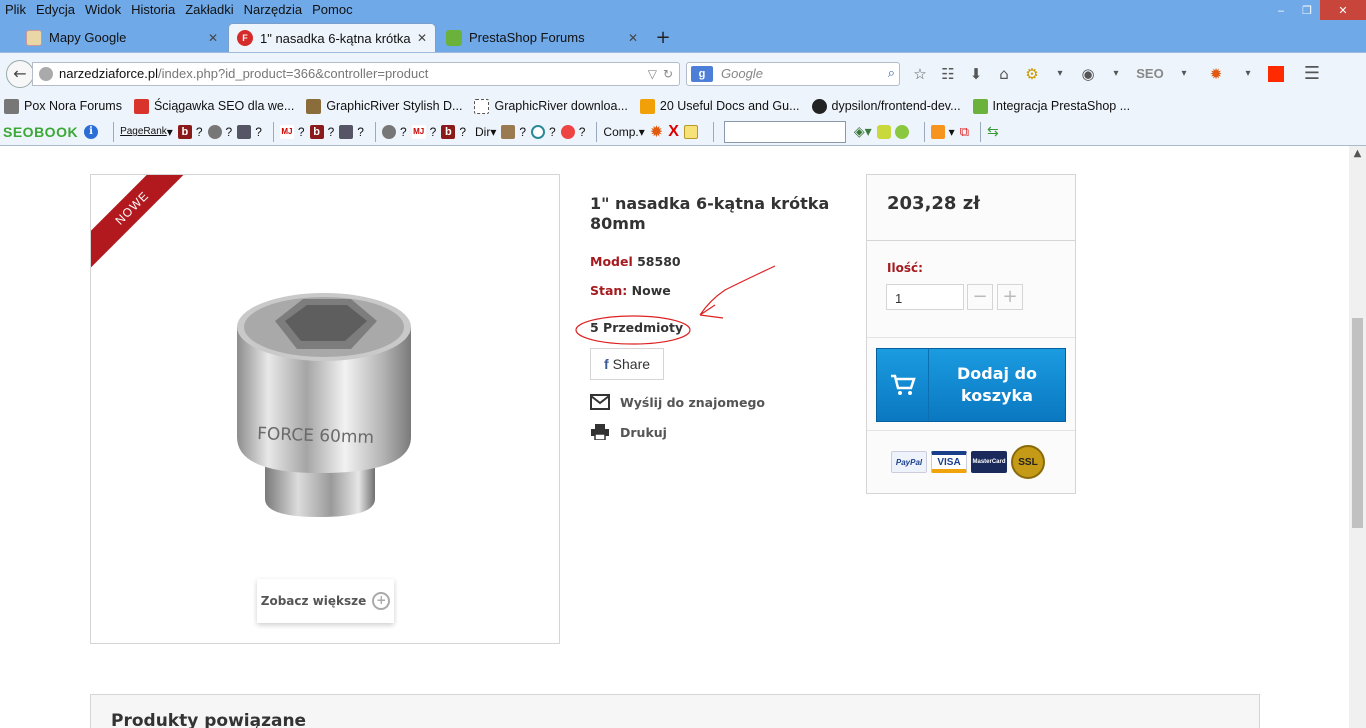 Image resolution: width=1366 pixels, height=728 pixels. What do you see at coordinates (997, 384) in the screenshot?
I see `add-to-cart-label: Dodaj do koszyka` at bounding box center [997, 384].